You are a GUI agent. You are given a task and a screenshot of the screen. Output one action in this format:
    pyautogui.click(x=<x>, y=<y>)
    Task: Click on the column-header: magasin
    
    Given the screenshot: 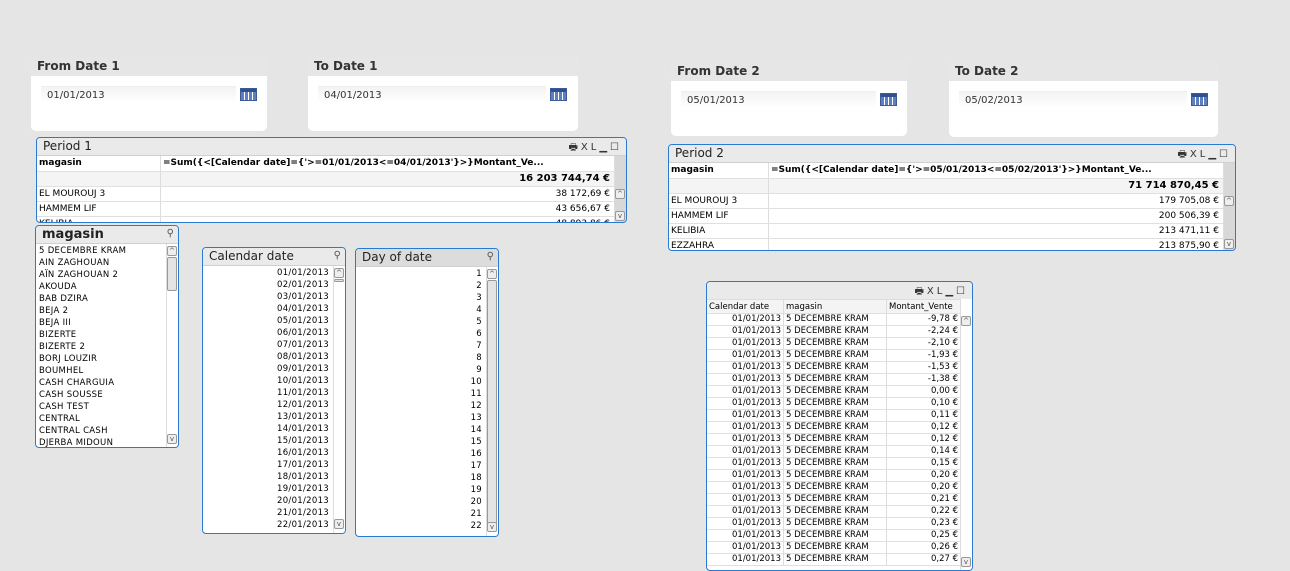 What is the action you would take?
    pyautogui.click(x=835, y=306)
    